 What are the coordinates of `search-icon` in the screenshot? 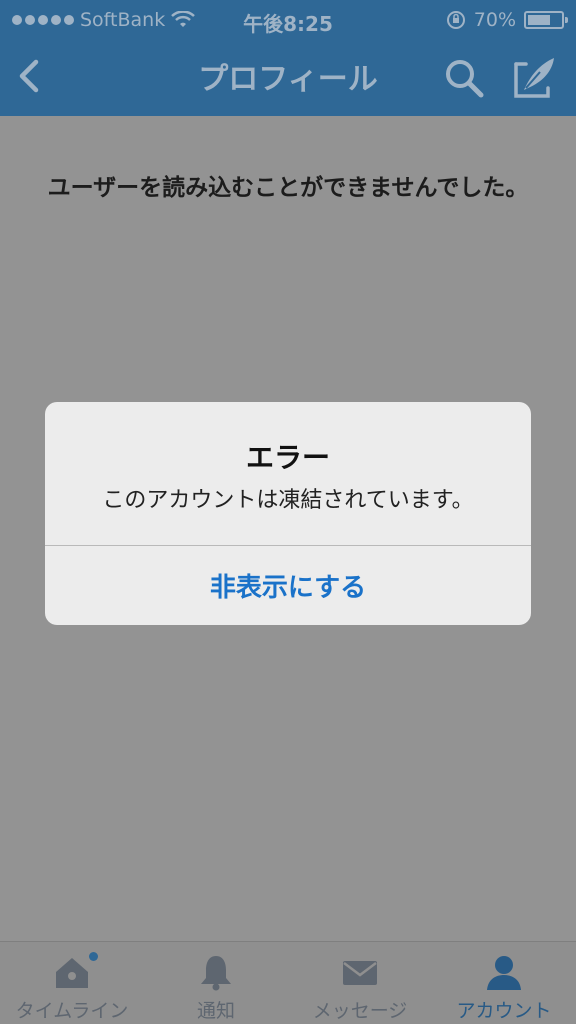 It's located at (464, 78).